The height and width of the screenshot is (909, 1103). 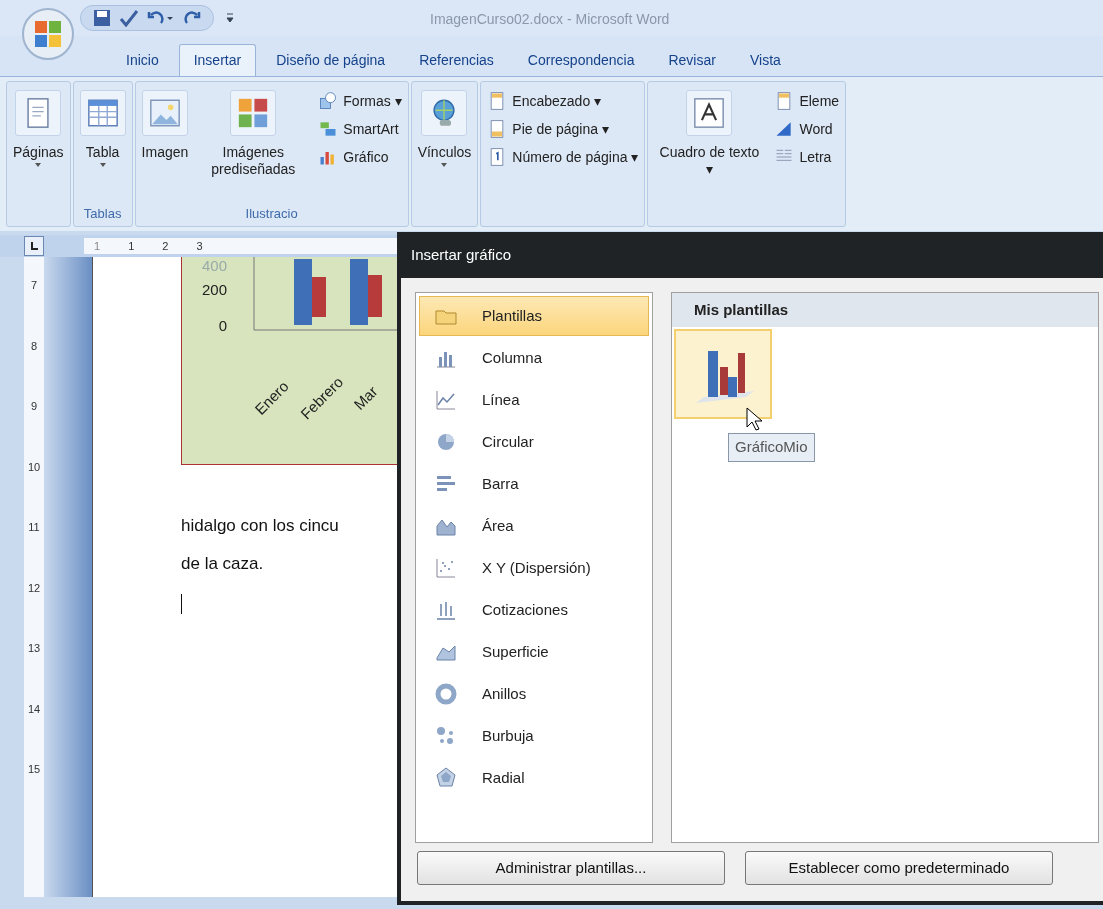 I want to click on left-tab-icon, so click(x=34, y=246).